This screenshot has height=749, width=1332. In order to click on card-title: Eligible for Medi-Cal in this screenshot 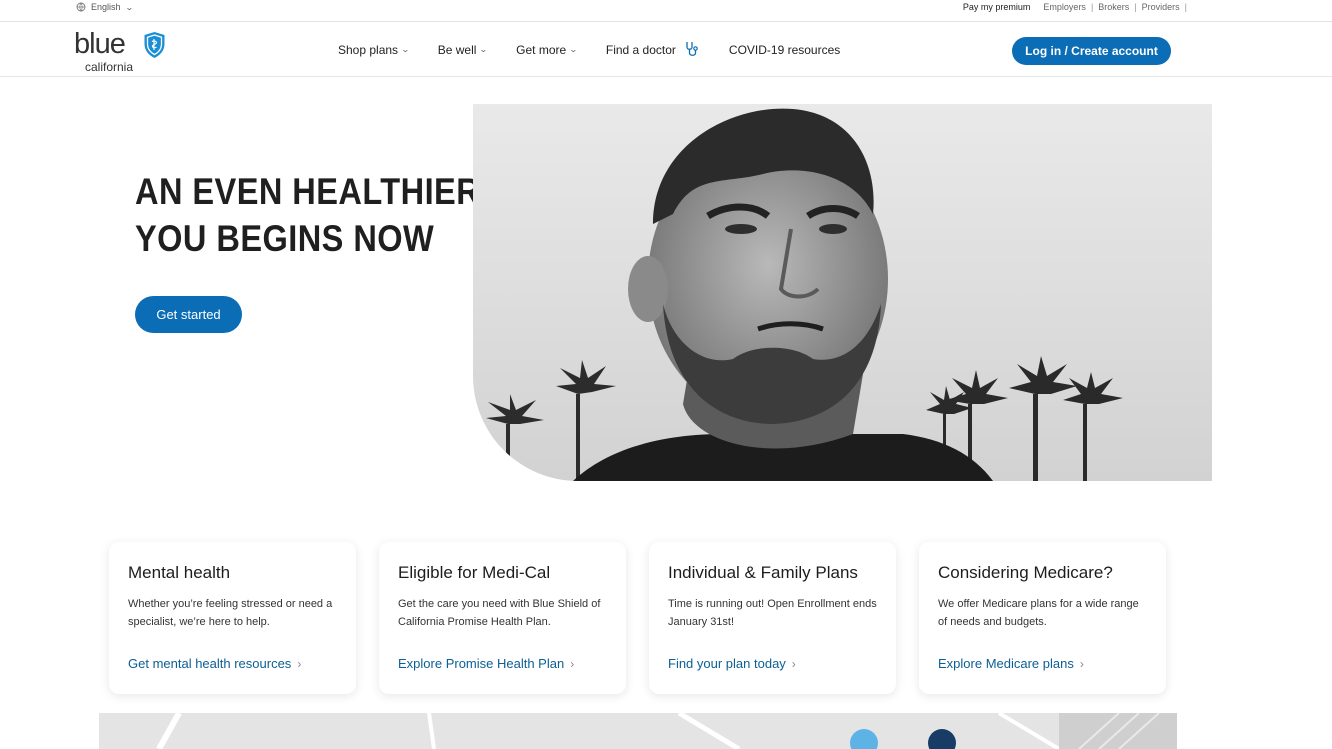, I will do `click(474, 572)`.